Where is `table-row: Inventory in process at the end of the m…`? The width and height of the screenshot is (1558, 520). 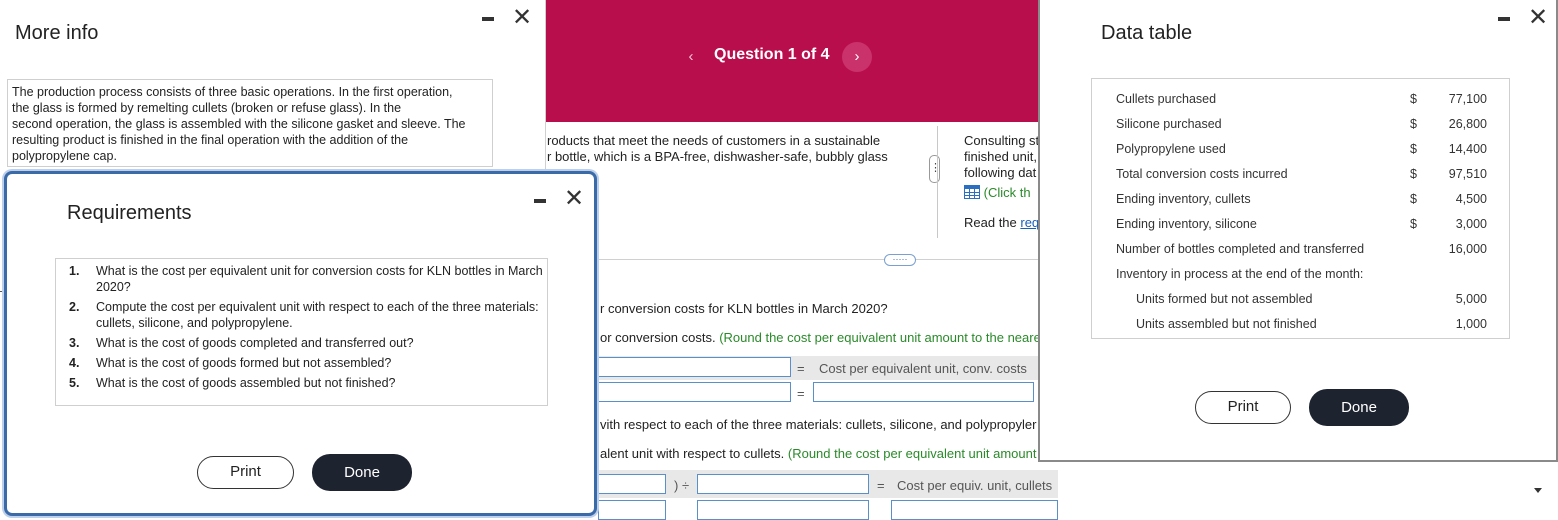
table-row: Inventory in process at the end of the m… is located at coordinates (1301, 273).